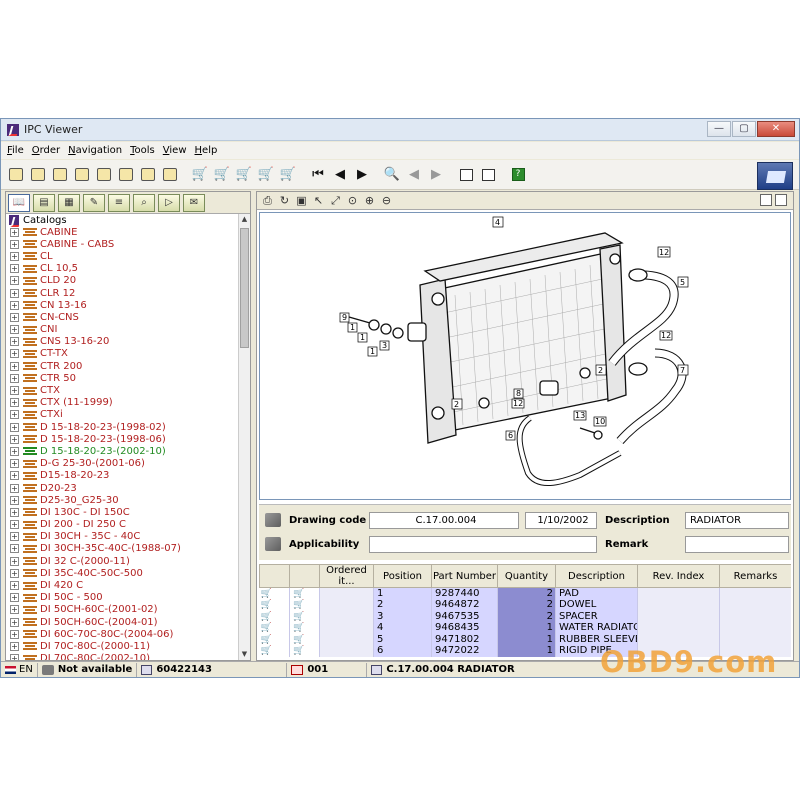 This screenshot has height=800, width=800. I want to click on col-rev-index: Rev. Index, so click(678, 576).